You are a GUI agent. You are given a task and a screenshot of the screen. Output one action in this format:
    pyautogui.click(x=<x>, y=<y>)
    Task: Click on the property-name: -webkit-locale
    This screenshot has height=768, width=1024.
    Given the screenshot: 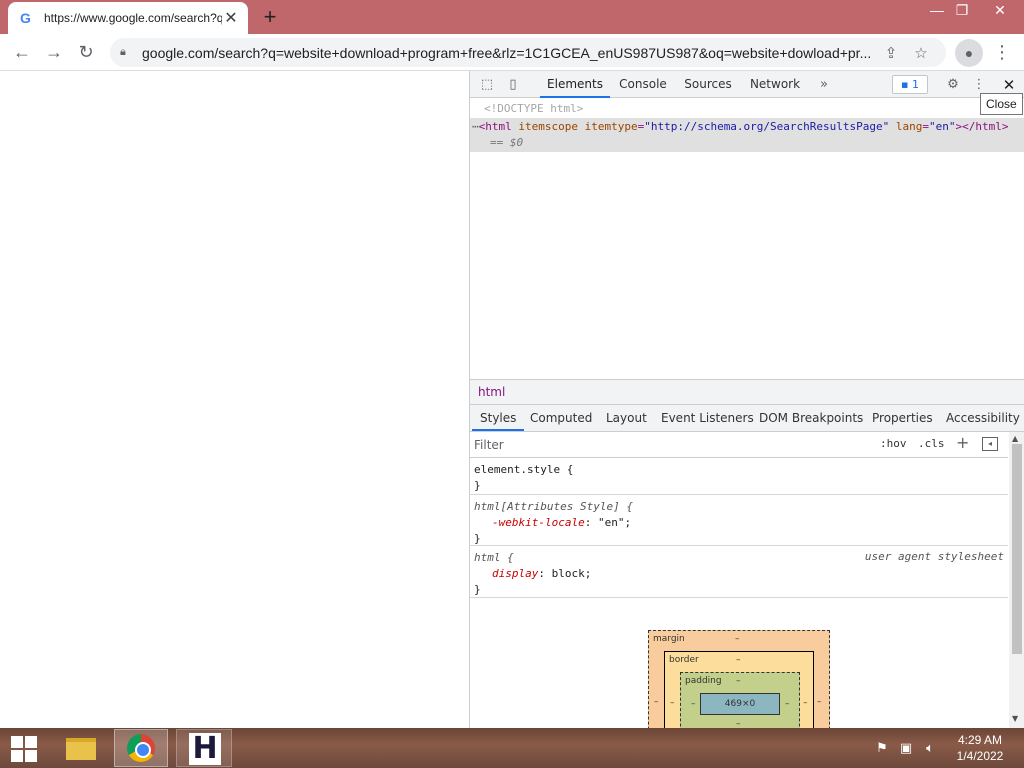 What is the action you would take?
    pyautogui.click(x=538, y=522)
    